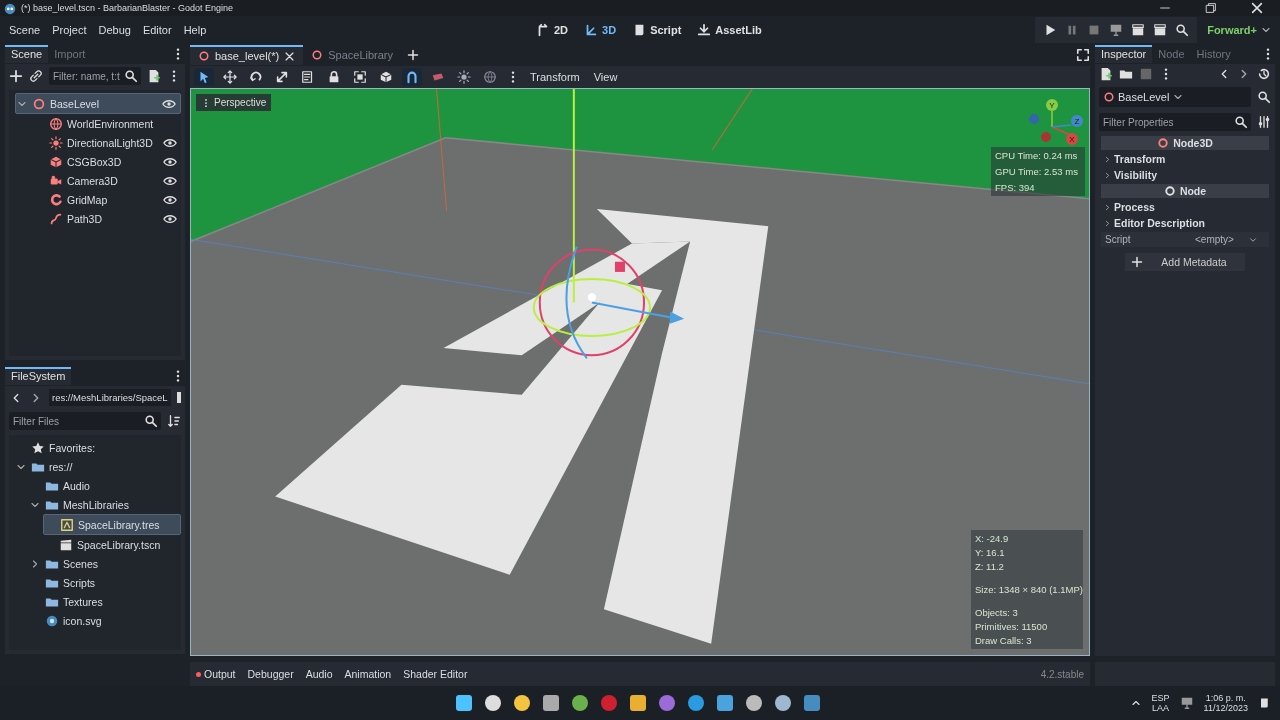 This screenshot has width=1280, height=720. I want to click on property-group: Editor Description, so click(1185, 223).